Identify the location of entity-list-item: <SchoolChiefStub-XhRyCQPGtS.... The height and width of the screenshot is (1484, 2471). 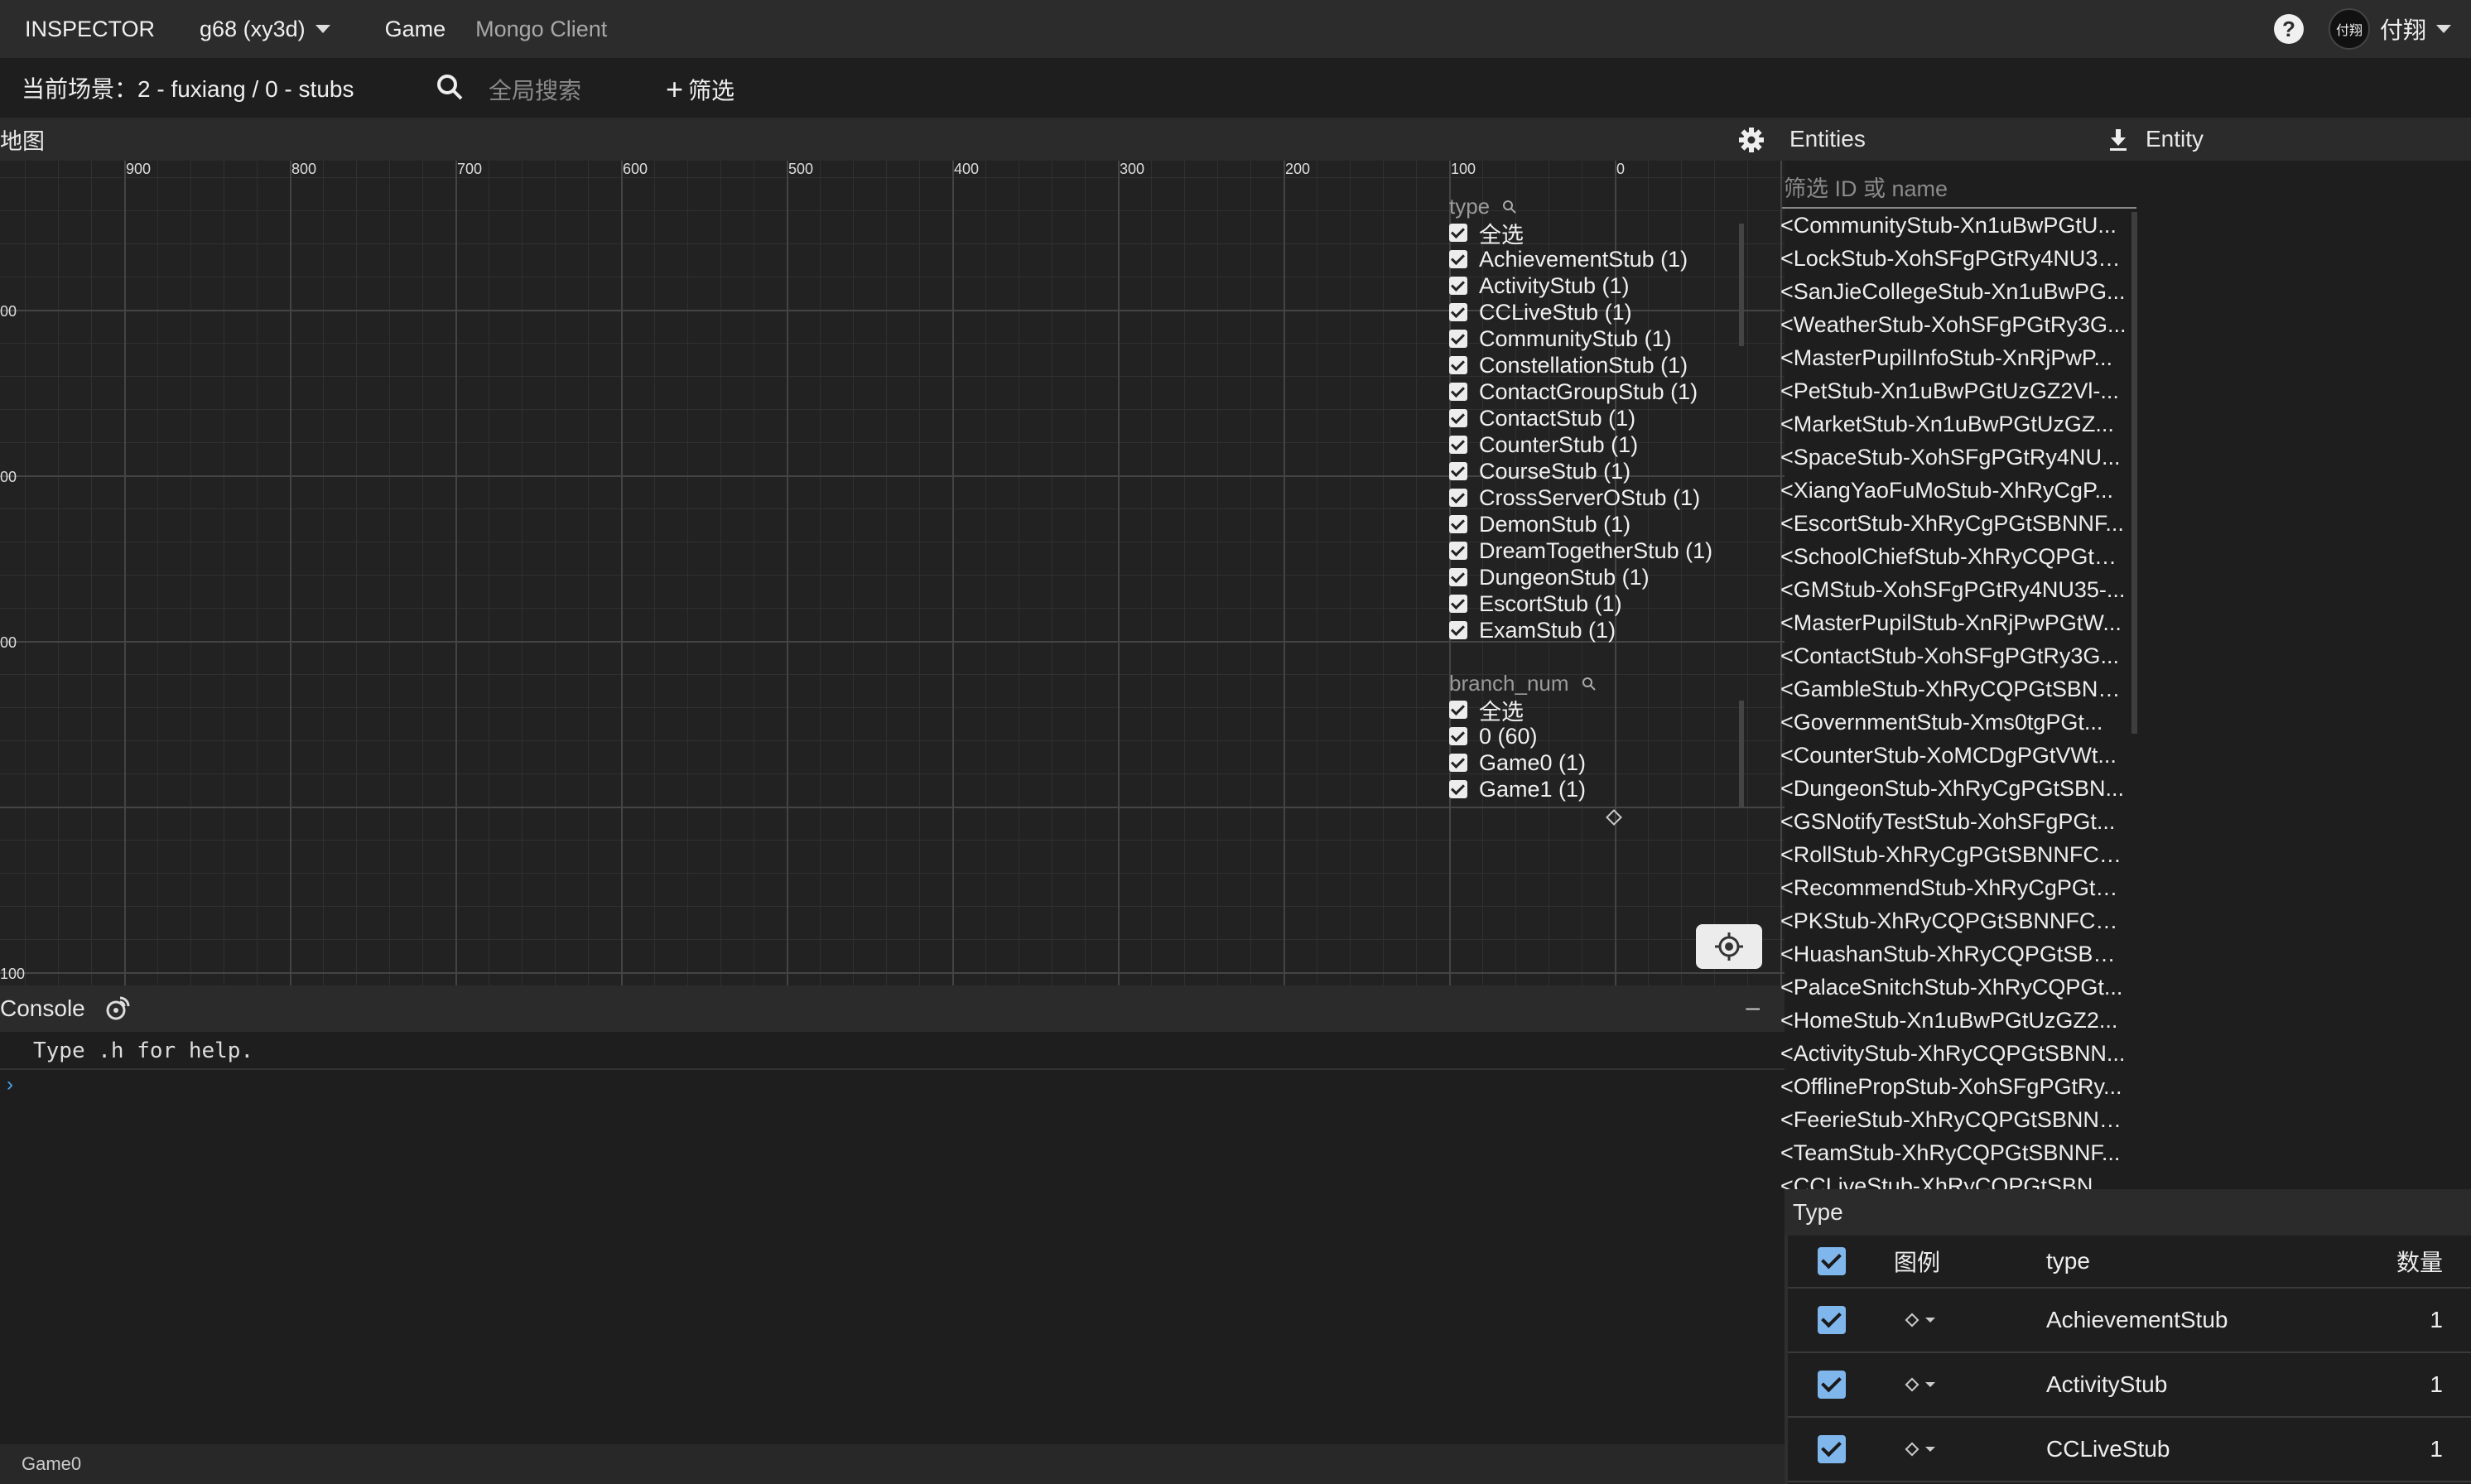
(1953, 556).